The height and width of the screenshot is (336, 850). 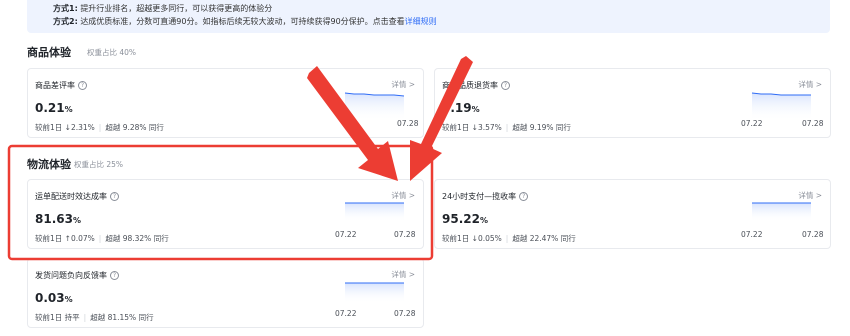 I want to click on metric-name: 商品差评率, so click(x=55, y=85).